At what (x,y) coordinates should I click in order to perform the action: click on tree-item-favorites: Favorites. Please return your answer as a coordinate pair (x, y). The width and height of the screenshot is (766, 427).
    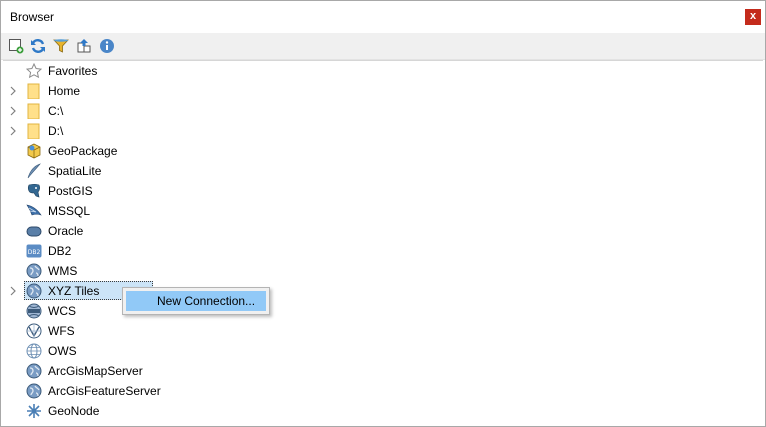
    Looking at the image, I should click on (373, 71).